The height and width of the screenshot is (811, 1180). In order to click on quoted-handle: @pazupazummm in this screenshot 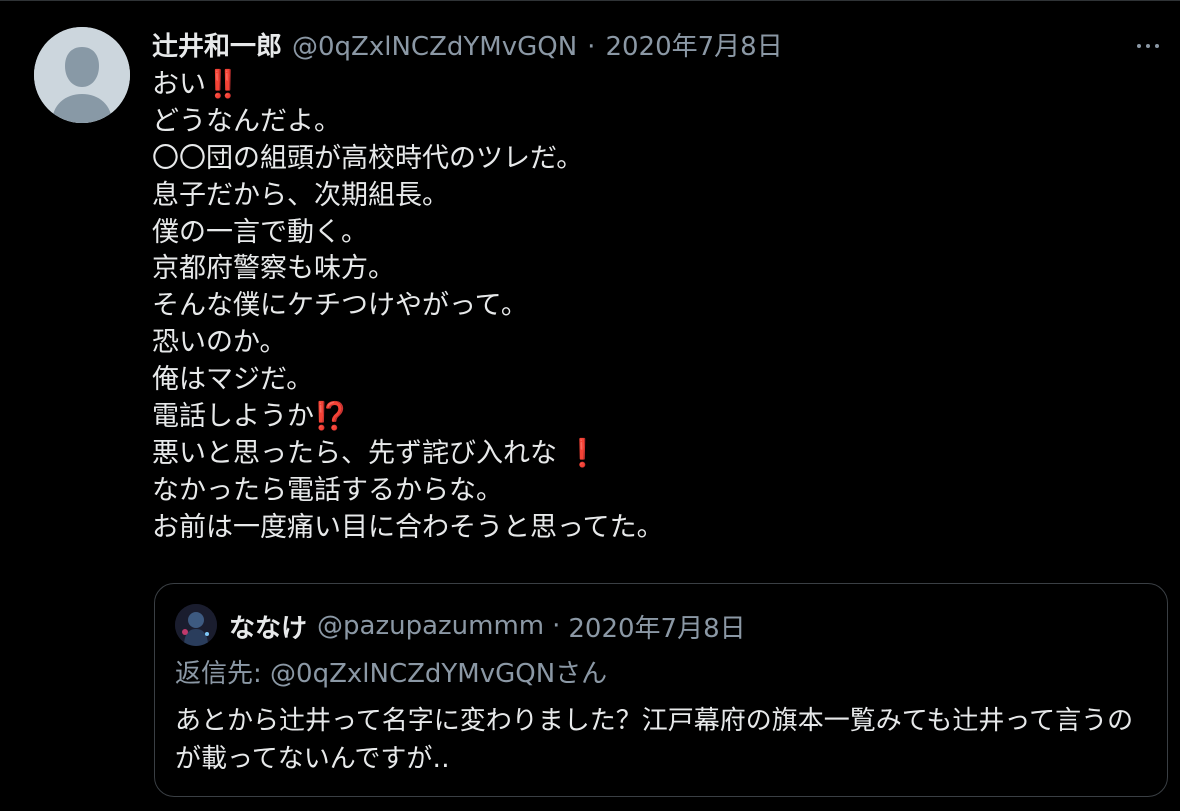, I will do `click(430, 626)`.